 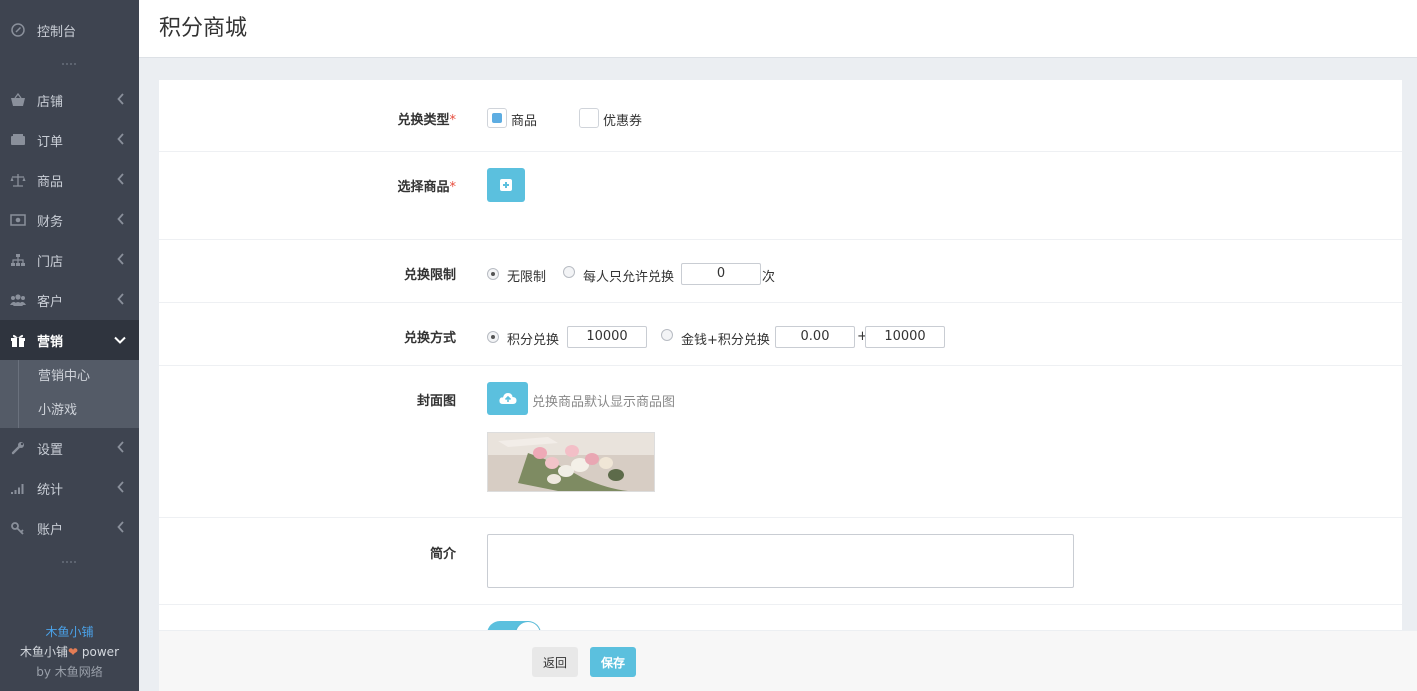 I want to click on cover-image, so click(x=571, y=462).